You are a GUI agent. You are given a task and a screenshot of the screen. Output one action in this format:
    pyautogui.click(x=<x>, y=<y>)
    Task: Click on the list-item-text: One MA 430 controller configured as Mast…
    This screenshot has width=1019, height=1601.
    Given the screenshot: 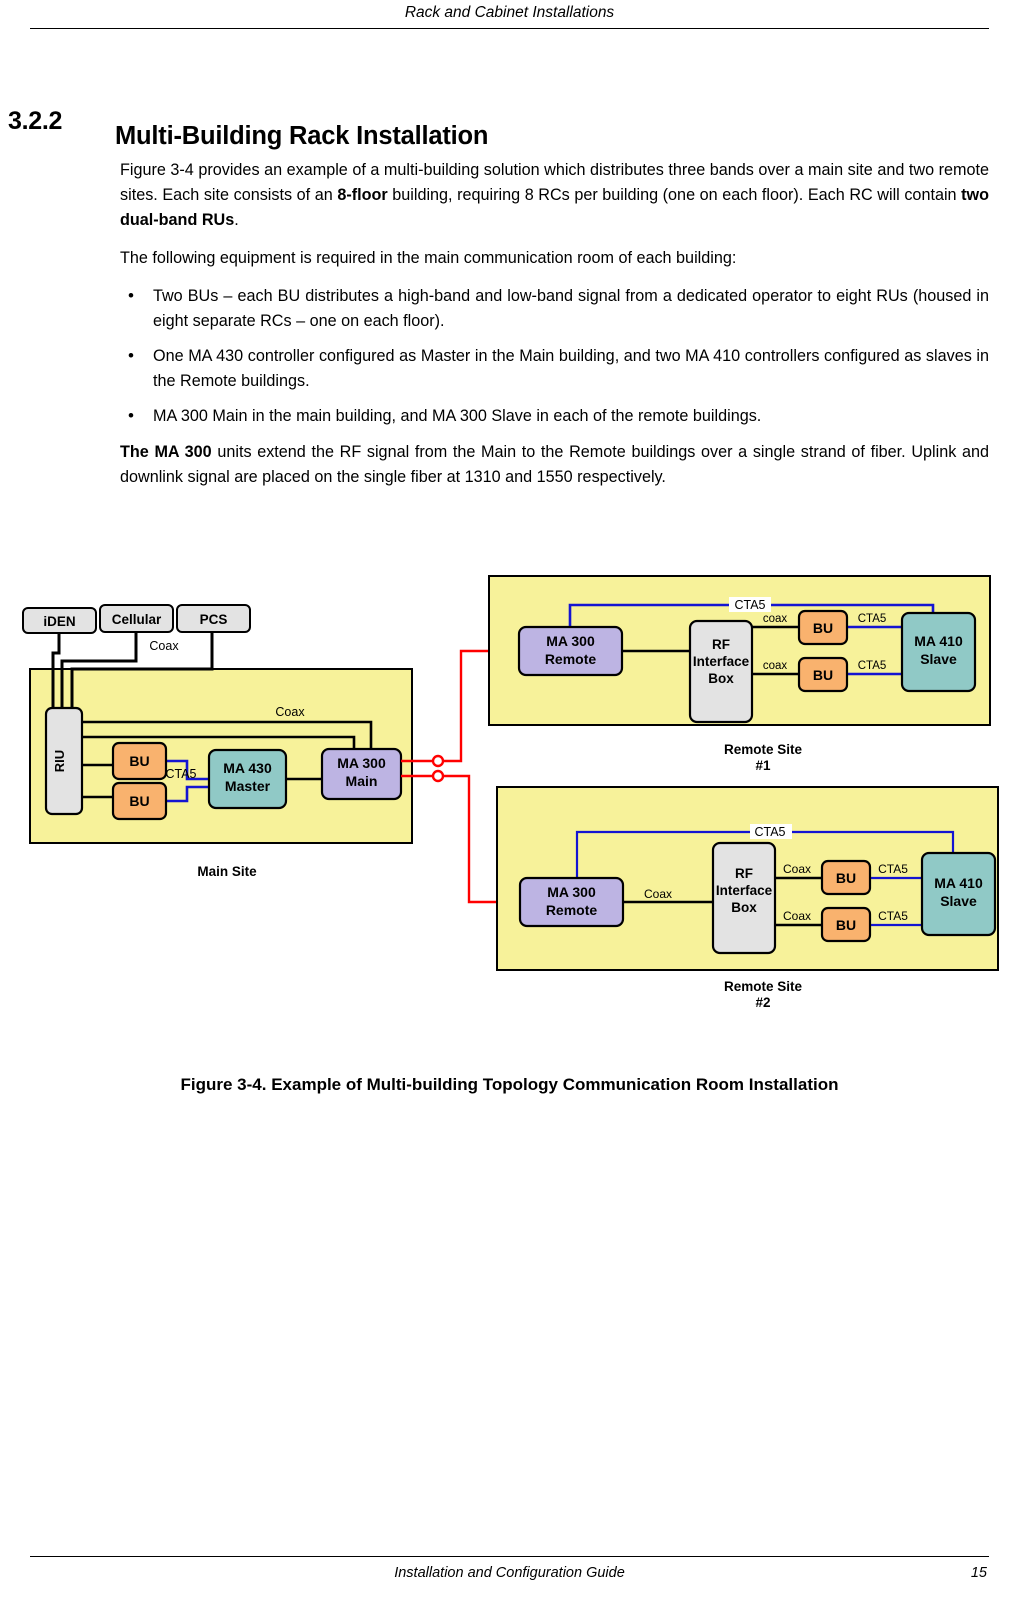 What is the action you would take?
    pyautogui.click(x=571, y=368)
    